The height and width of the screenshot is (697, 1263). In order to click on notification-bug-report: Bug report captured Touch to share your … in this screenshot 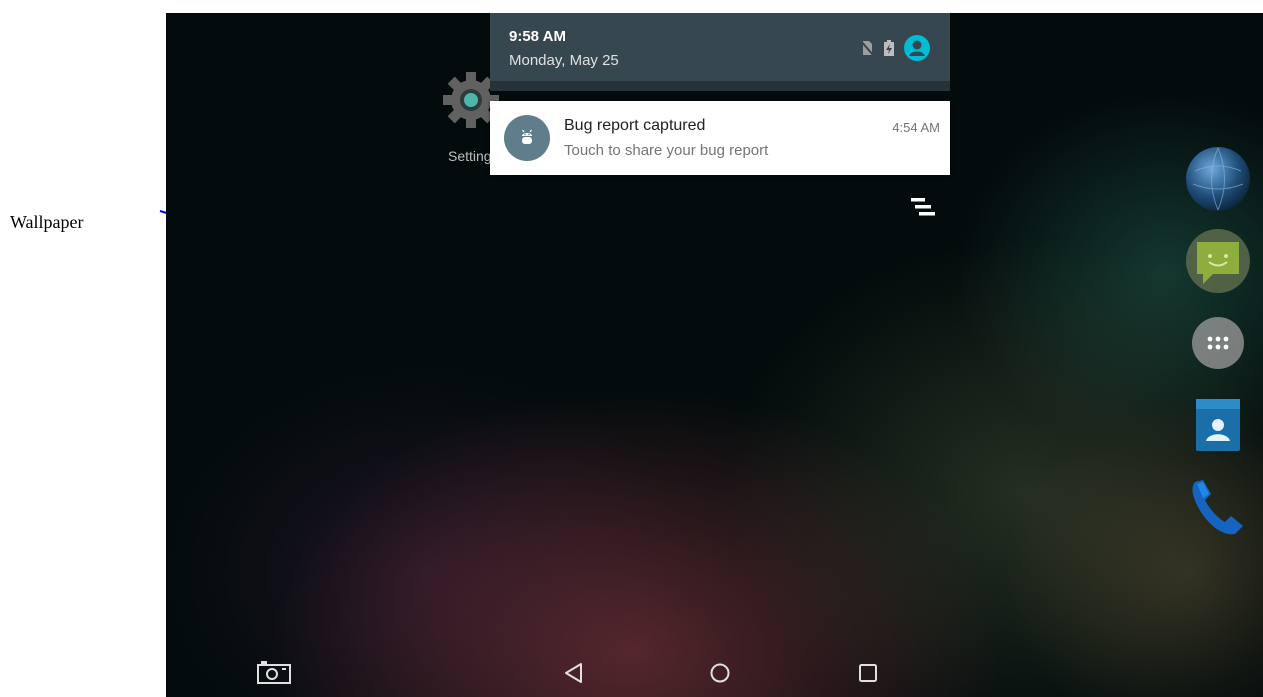, I will do `click(720, 138)`.